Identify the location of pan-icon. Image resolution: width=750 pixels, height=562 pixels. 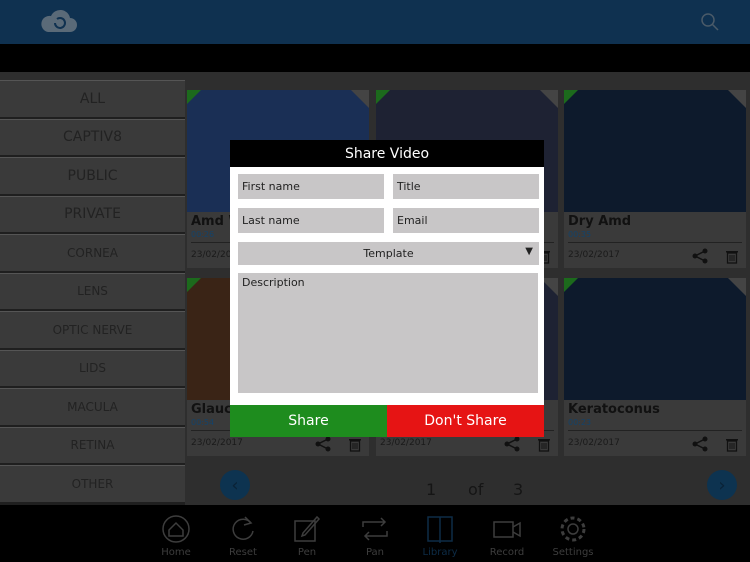
(375, 529).